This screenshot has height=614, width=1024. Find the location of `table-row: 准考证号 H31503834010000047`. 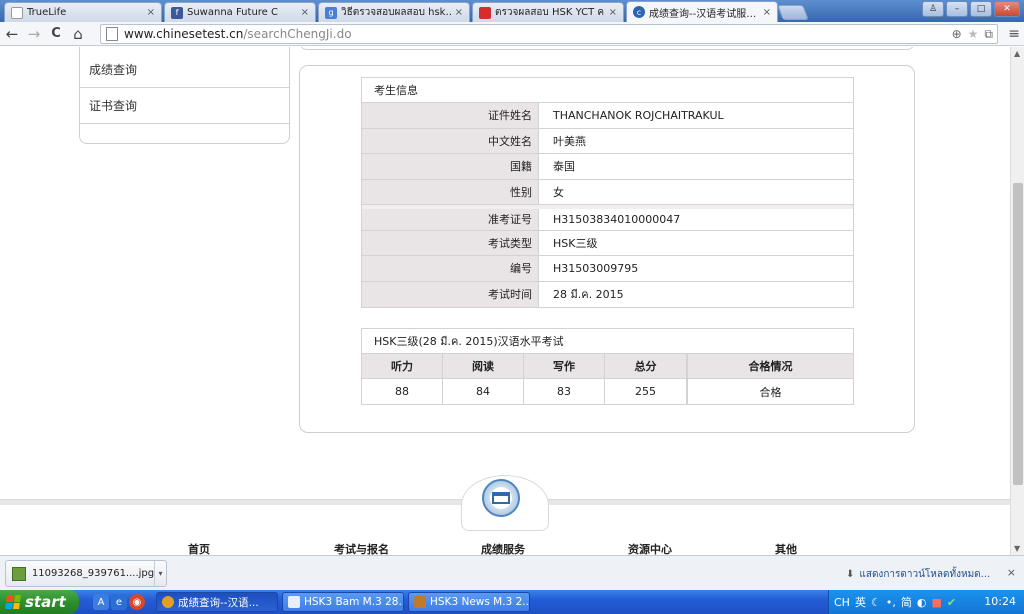

table-row: 准考证号 H31503834010000047 is located at coordinates (607, 218).